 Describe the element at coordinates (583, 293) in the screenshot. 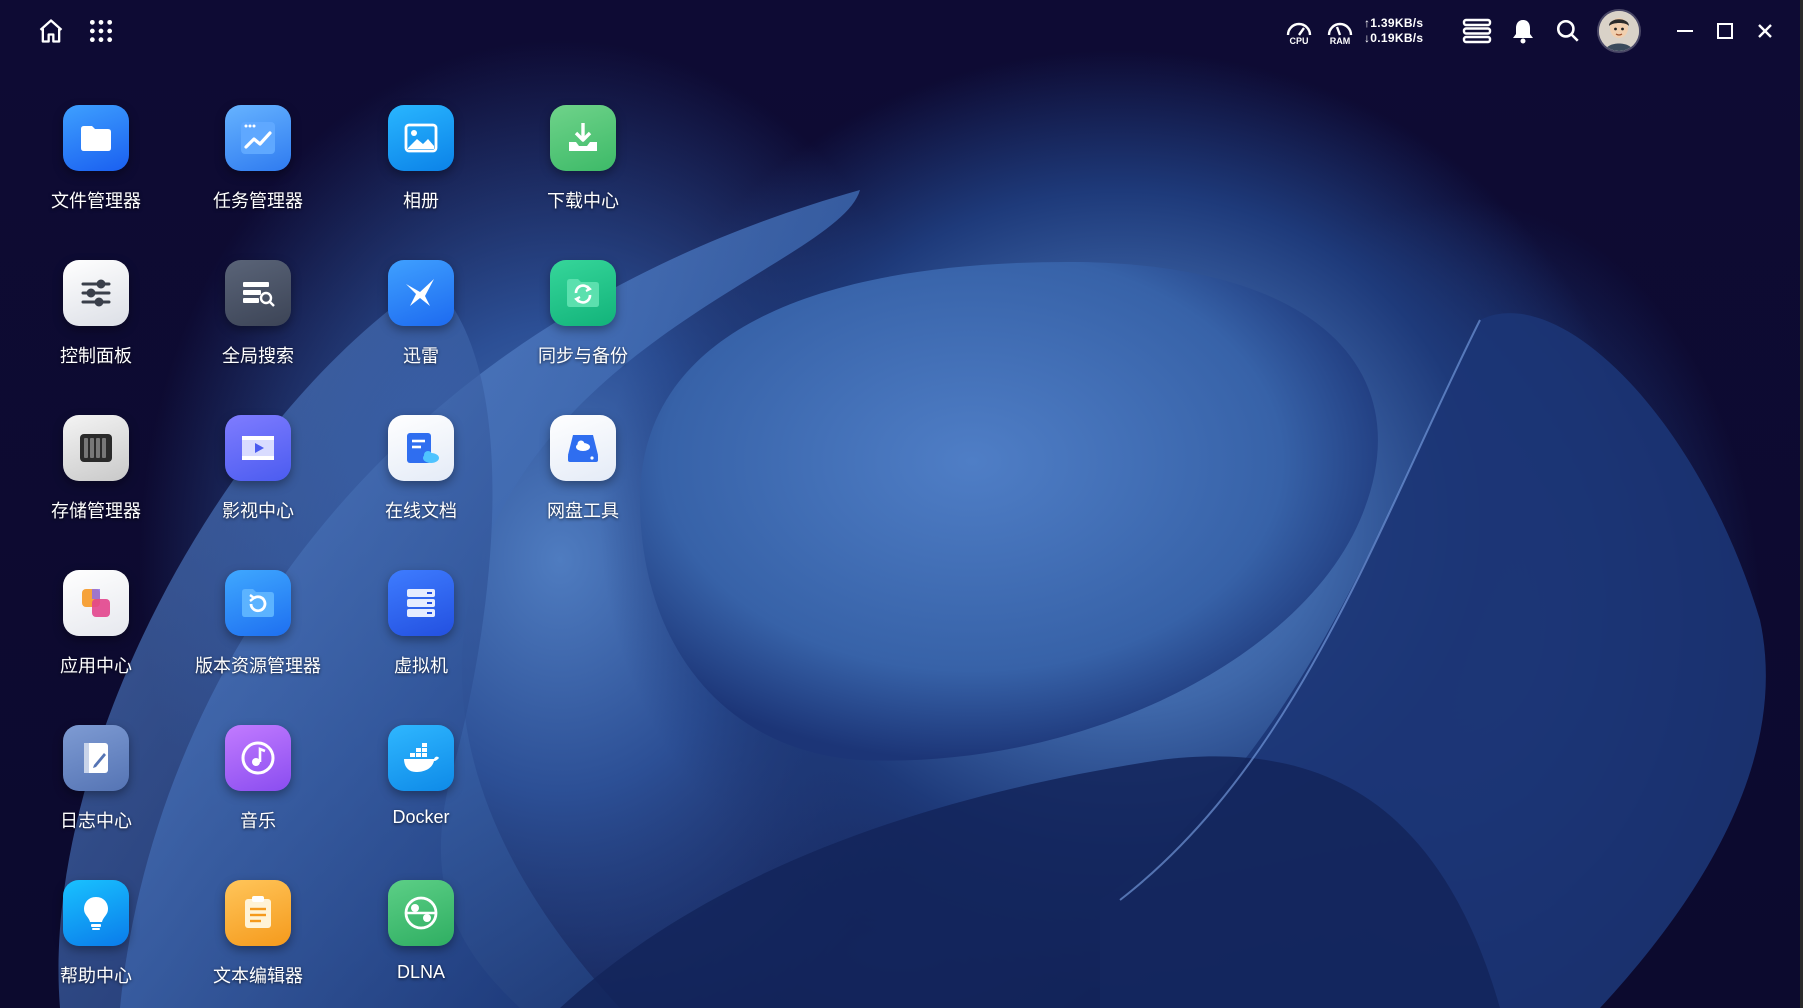

I see `sync-folder-icon` at that location.